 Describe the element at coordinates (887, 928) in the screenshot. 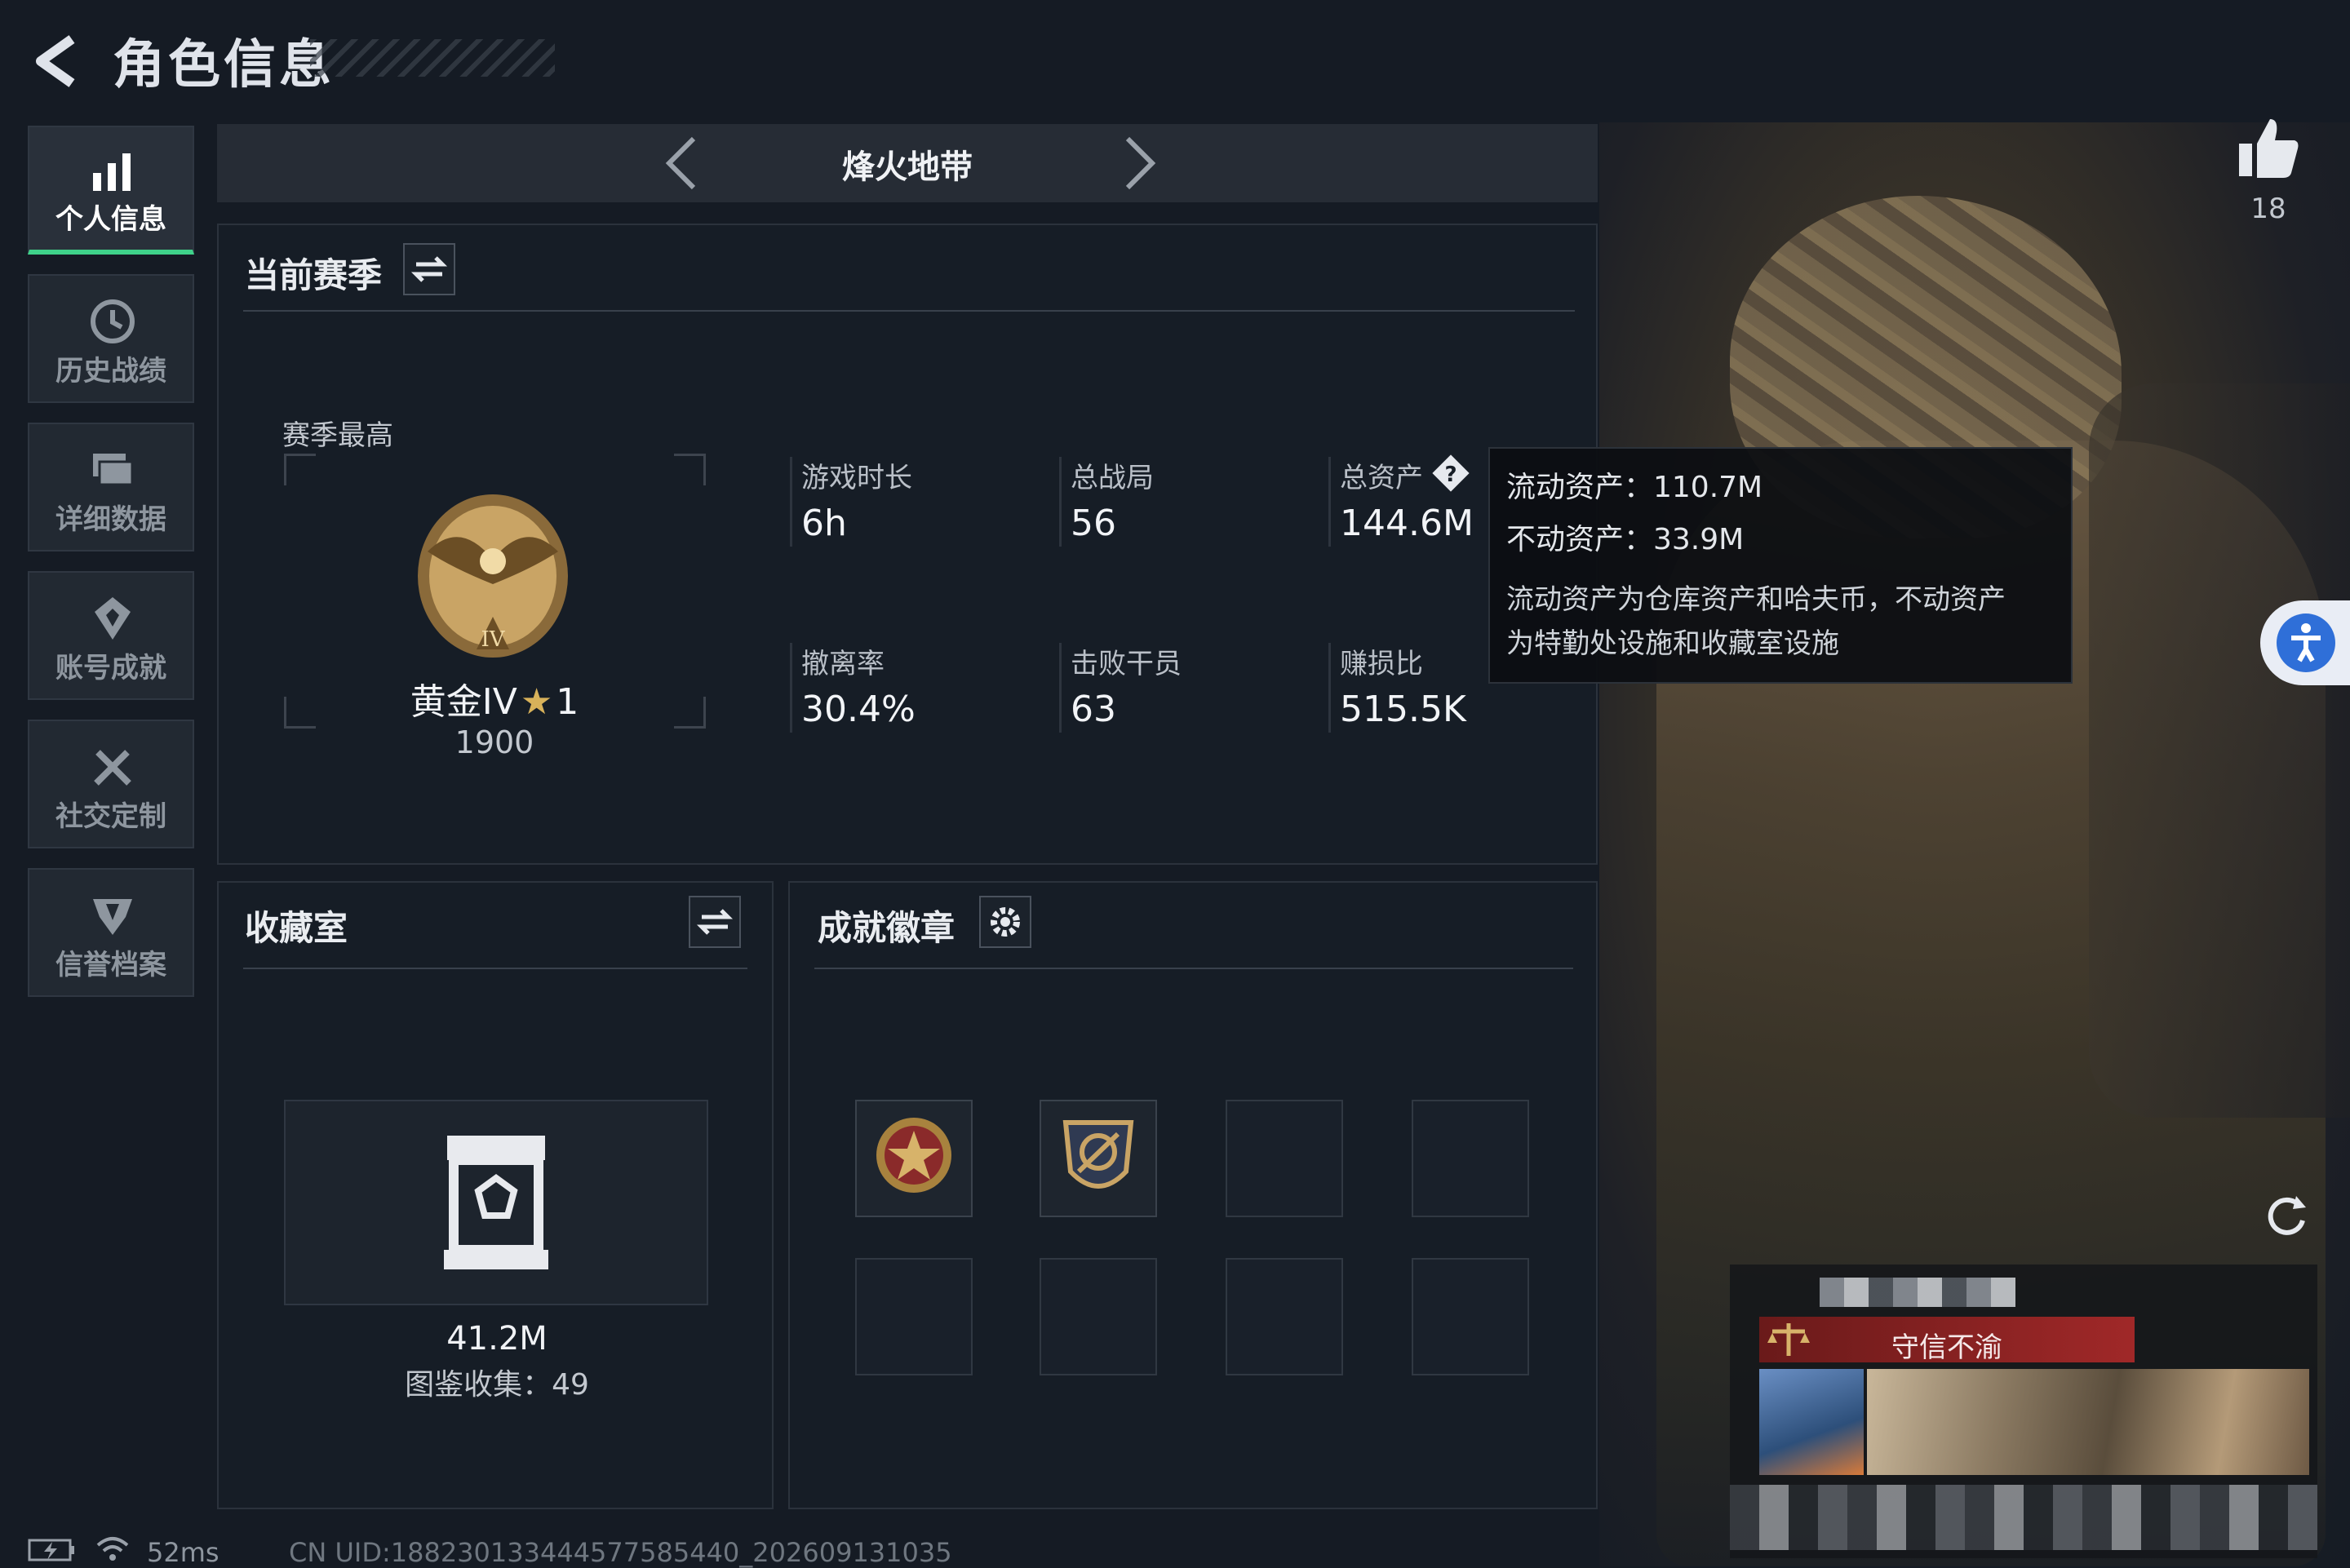

I see `badges-title: 成就徽章` at that location.